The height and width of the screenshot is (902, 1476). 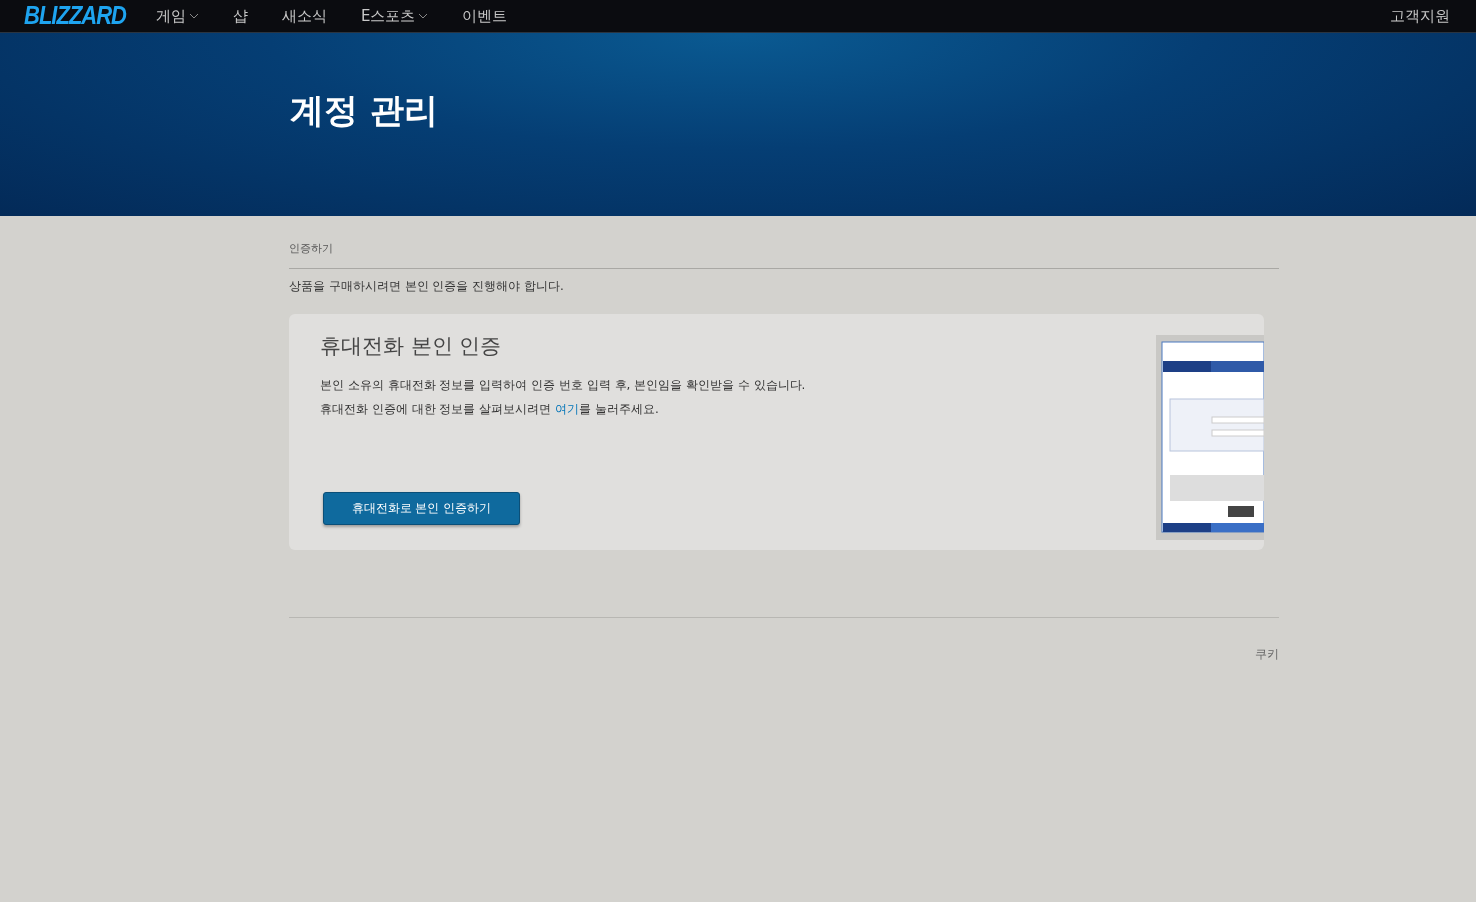 What do you see at coordinates (240, 16) in the screenshot?
I see `nav-link: 샵` at bounding box center [240, 16].